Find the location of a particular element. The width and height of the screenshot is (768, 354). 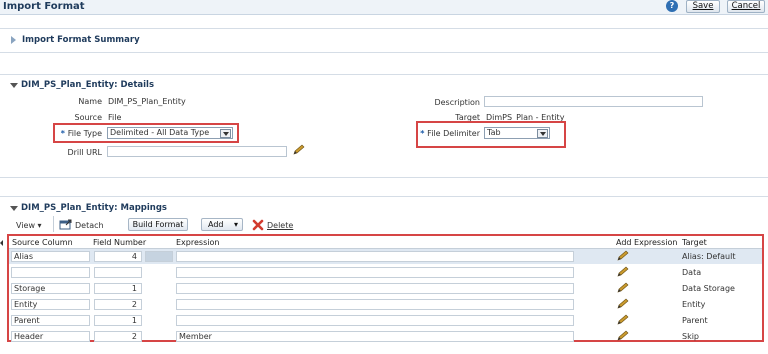

cancel-button: Cancel is located at coordinates (746, 6).